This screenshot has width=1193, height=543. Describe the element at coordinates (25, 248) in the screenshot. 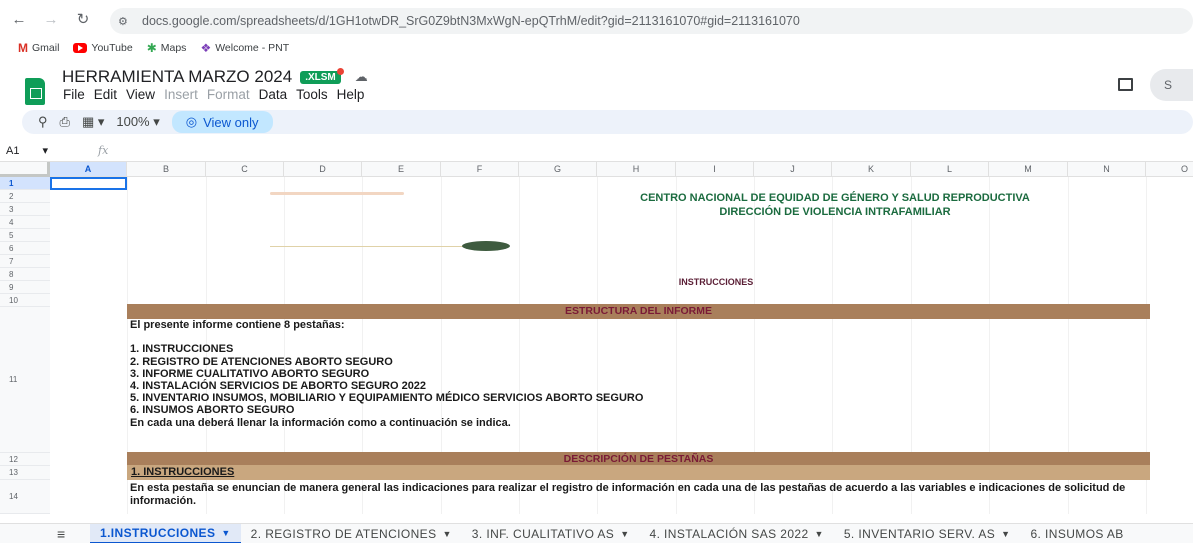

I see `row-header: 6` at that location.